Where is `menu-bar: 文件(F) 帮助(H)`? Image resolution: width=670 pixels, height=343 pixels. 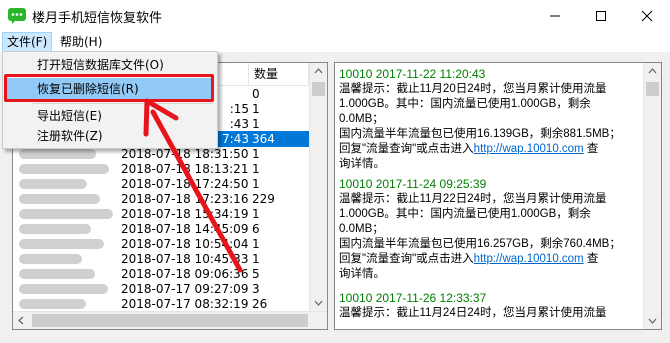
menu-bar: 文件(F) 帮助(H) is located at coordinates (335, 42).